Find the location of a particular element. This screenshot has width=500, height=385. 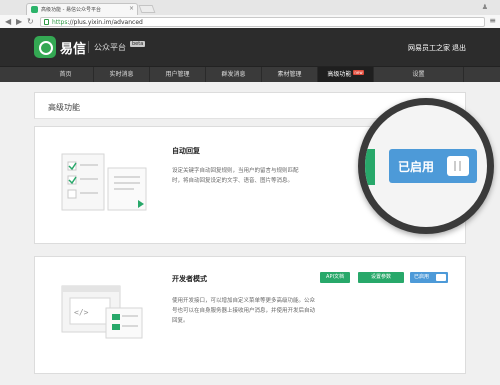

auto-reply-desc-line-1: 设定关键字自动回复规则，当用户的留言与规则匹配 is located at coordinates (235, 171).